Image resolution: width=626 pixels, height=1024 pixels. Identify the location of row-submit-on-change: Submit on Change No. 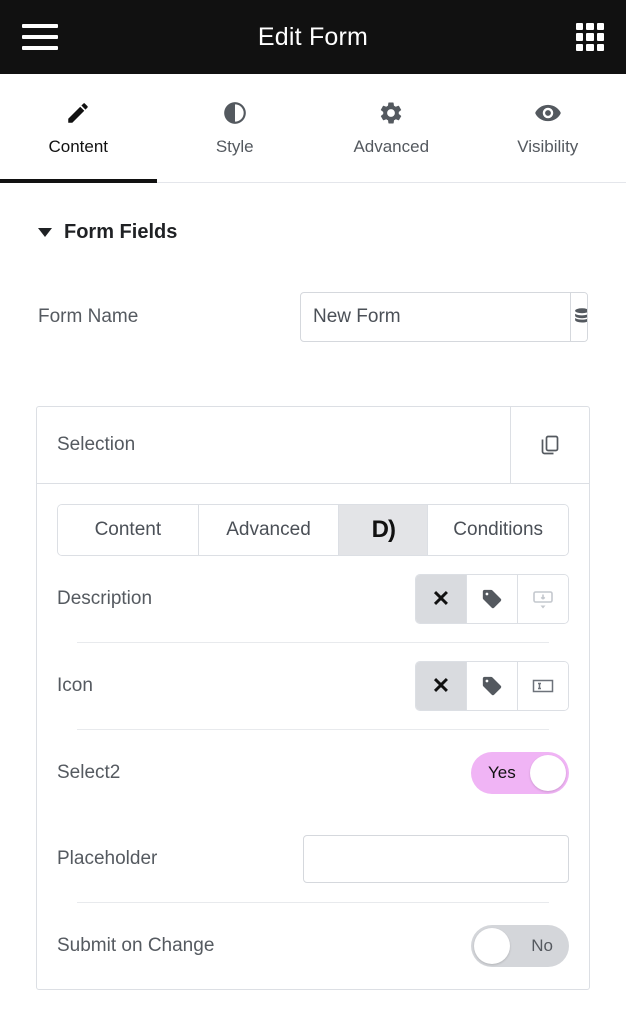
(313, 946).